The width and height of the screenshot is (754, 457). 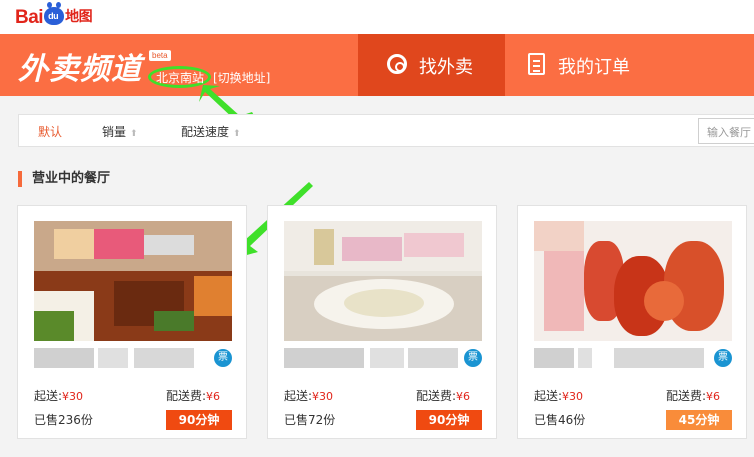 I want to click on logo-du-text: du, so click(x=53, y=16).